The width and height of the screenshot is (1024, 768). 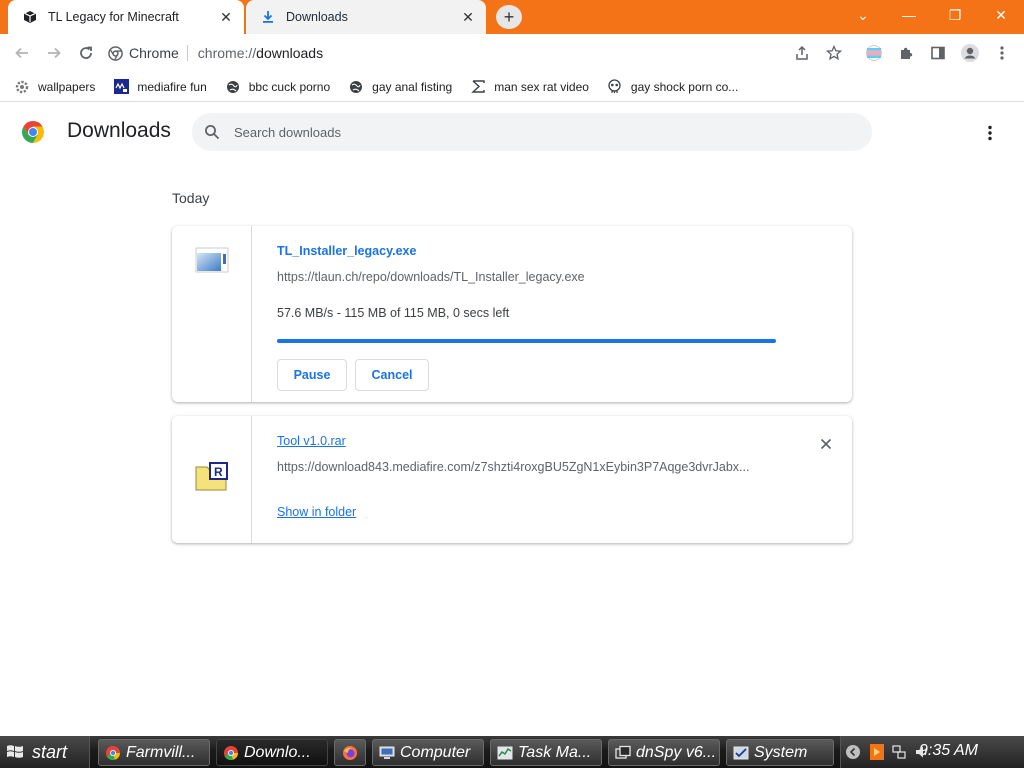 I want to click on bookmark-label: man sex rat video, so click(x=541, y=86).